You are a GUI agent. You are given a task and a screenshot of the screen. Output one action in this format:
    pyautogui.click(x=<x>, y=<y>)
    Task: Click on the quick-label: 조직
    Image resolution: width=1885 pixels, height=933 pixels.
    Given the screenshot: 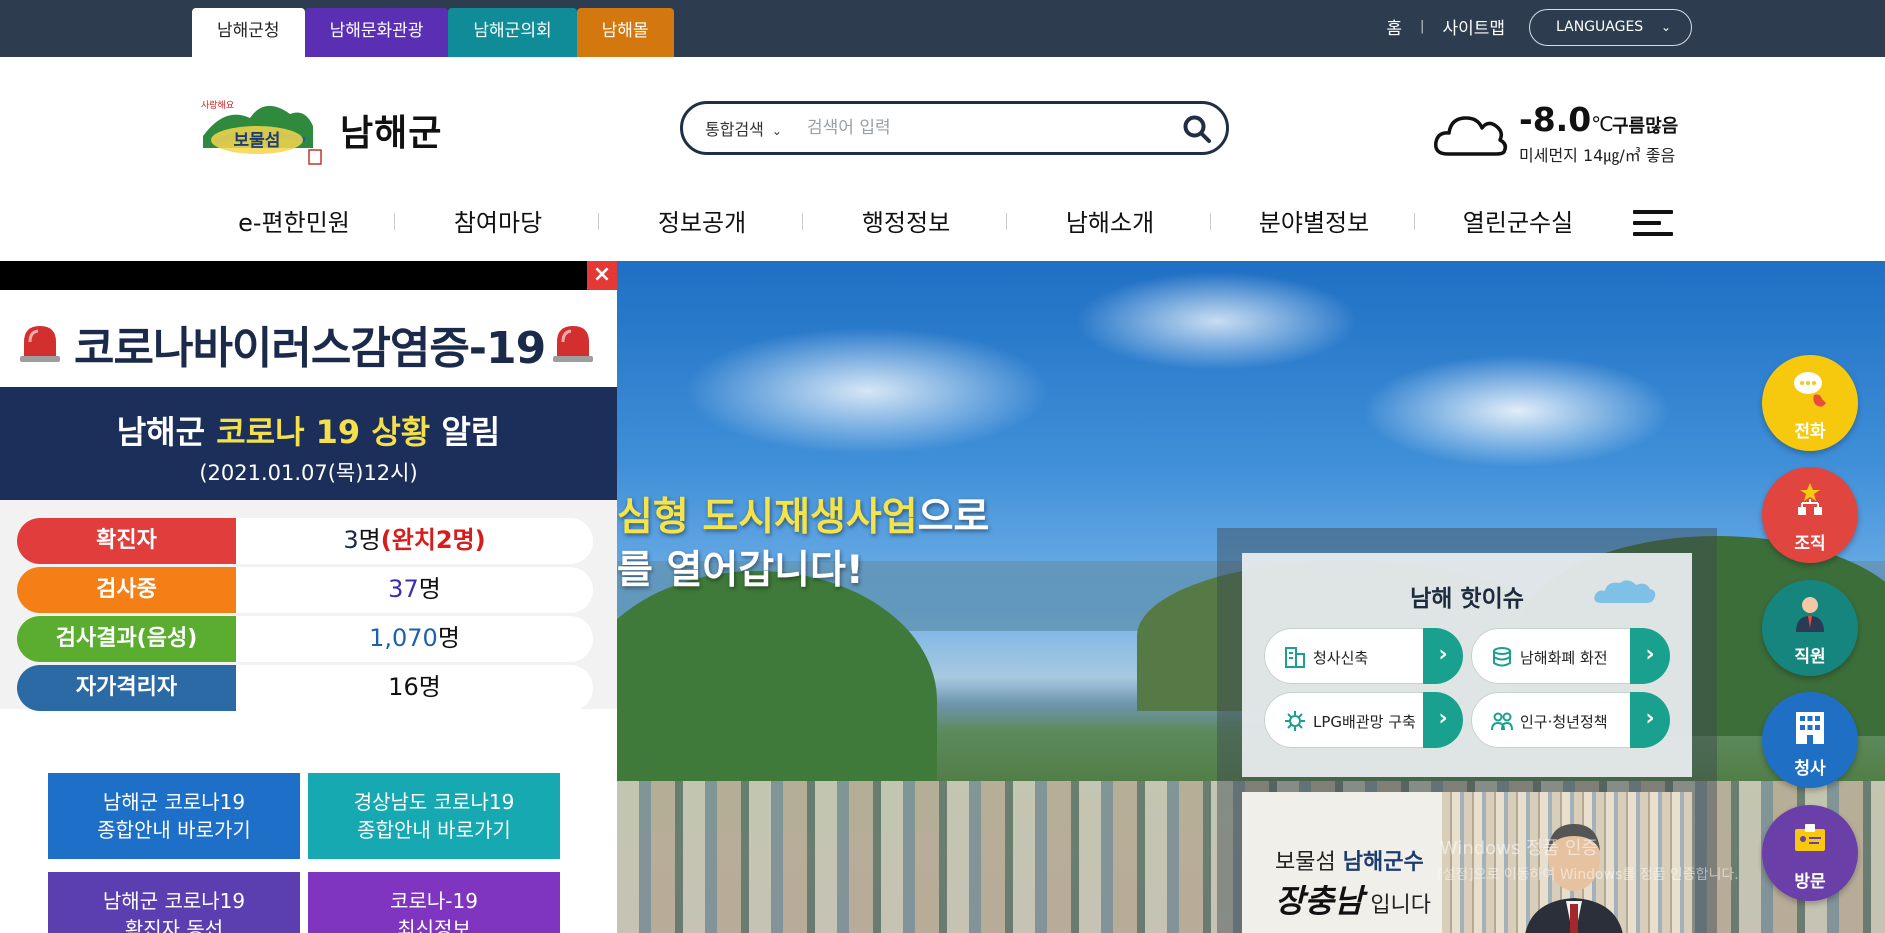 What is the action you would take?
    pyautogui.click(x=1810, y=544)
    